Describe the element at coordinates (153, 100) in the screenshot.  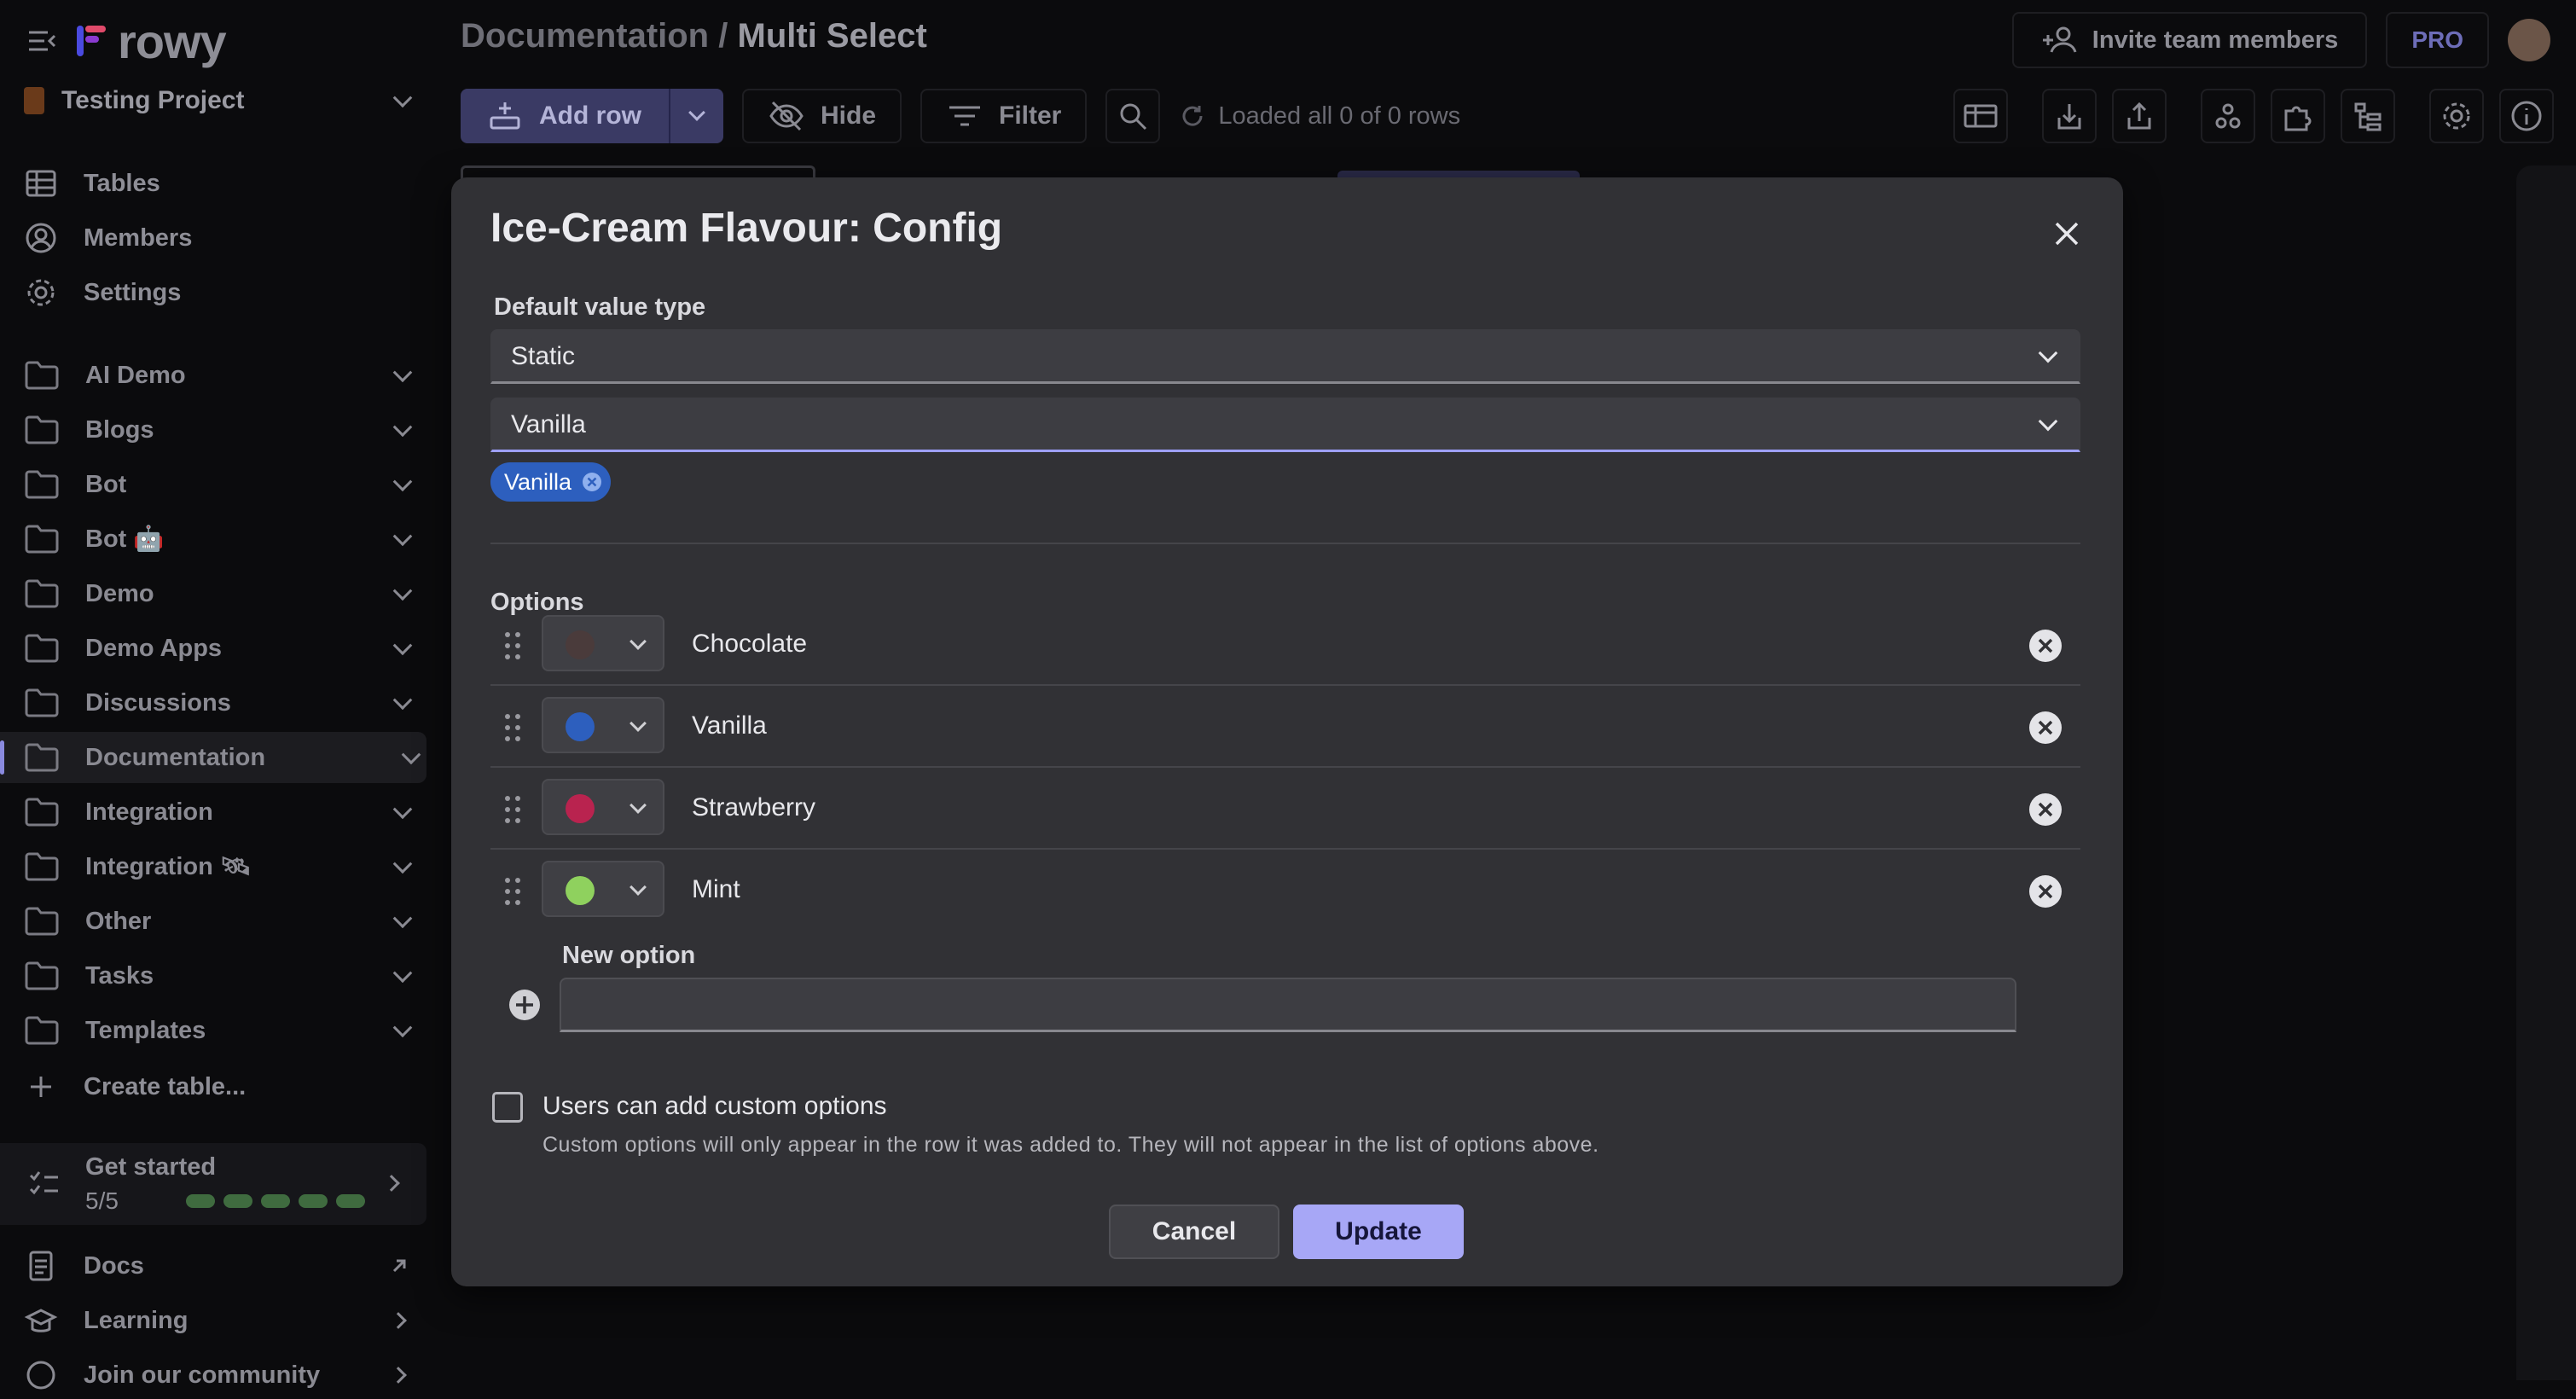
I see `project-name: Testing Project` at that location.